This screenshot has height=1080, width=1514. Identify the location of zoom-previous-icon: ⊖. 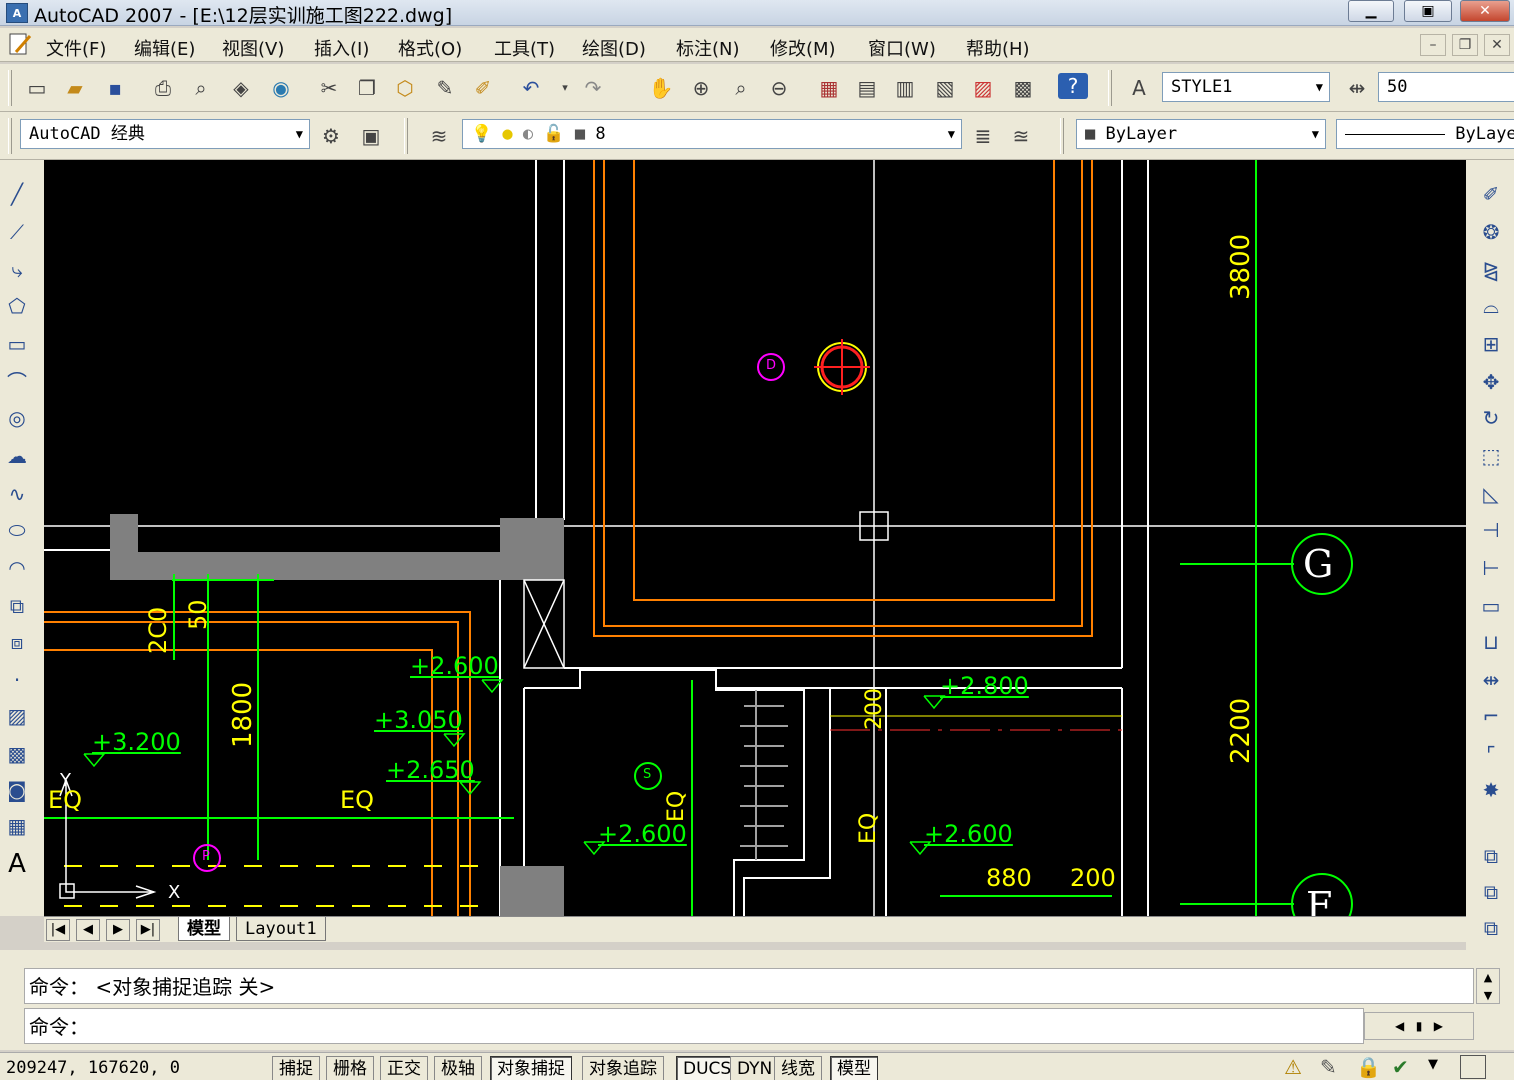
(779, 88).